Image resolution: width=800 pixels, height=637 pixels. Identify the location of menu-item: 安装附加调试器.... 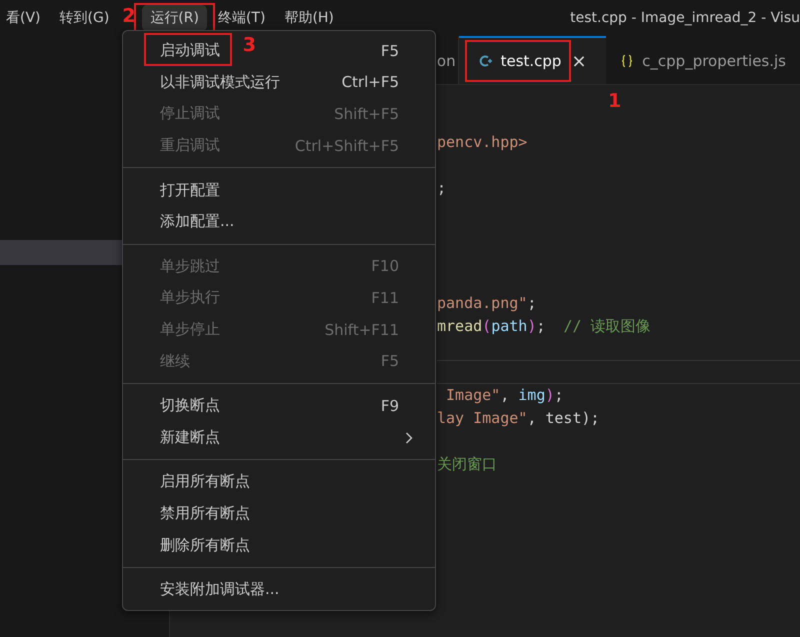
(279, 590).